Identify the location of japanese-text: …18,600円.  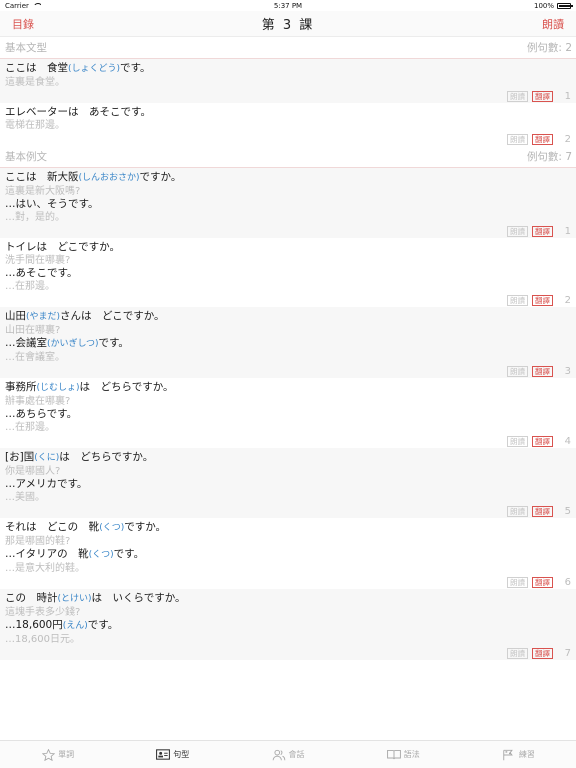
(34, 625).